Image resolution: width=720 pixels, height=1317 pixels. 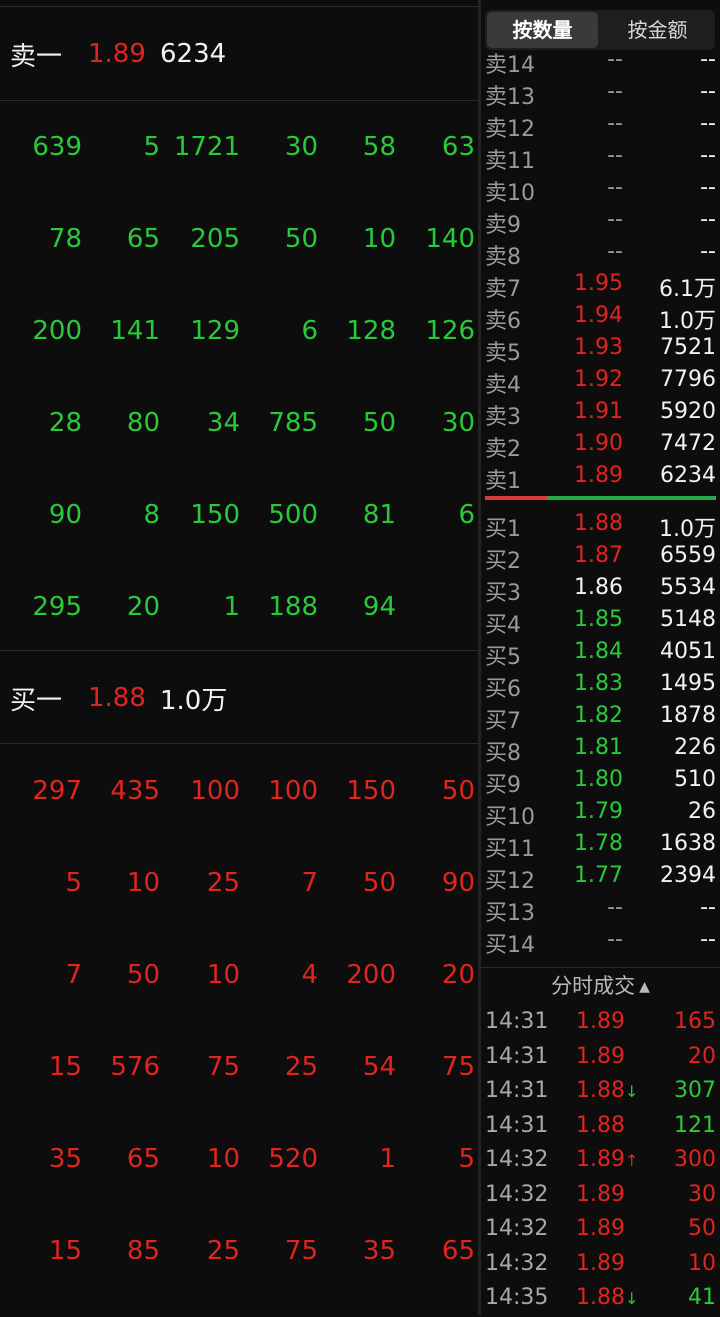 What do you see at coordinates (516, 498) in the screenshot?
I see `sell-ratio-segment` at bounding box center [516, 498].